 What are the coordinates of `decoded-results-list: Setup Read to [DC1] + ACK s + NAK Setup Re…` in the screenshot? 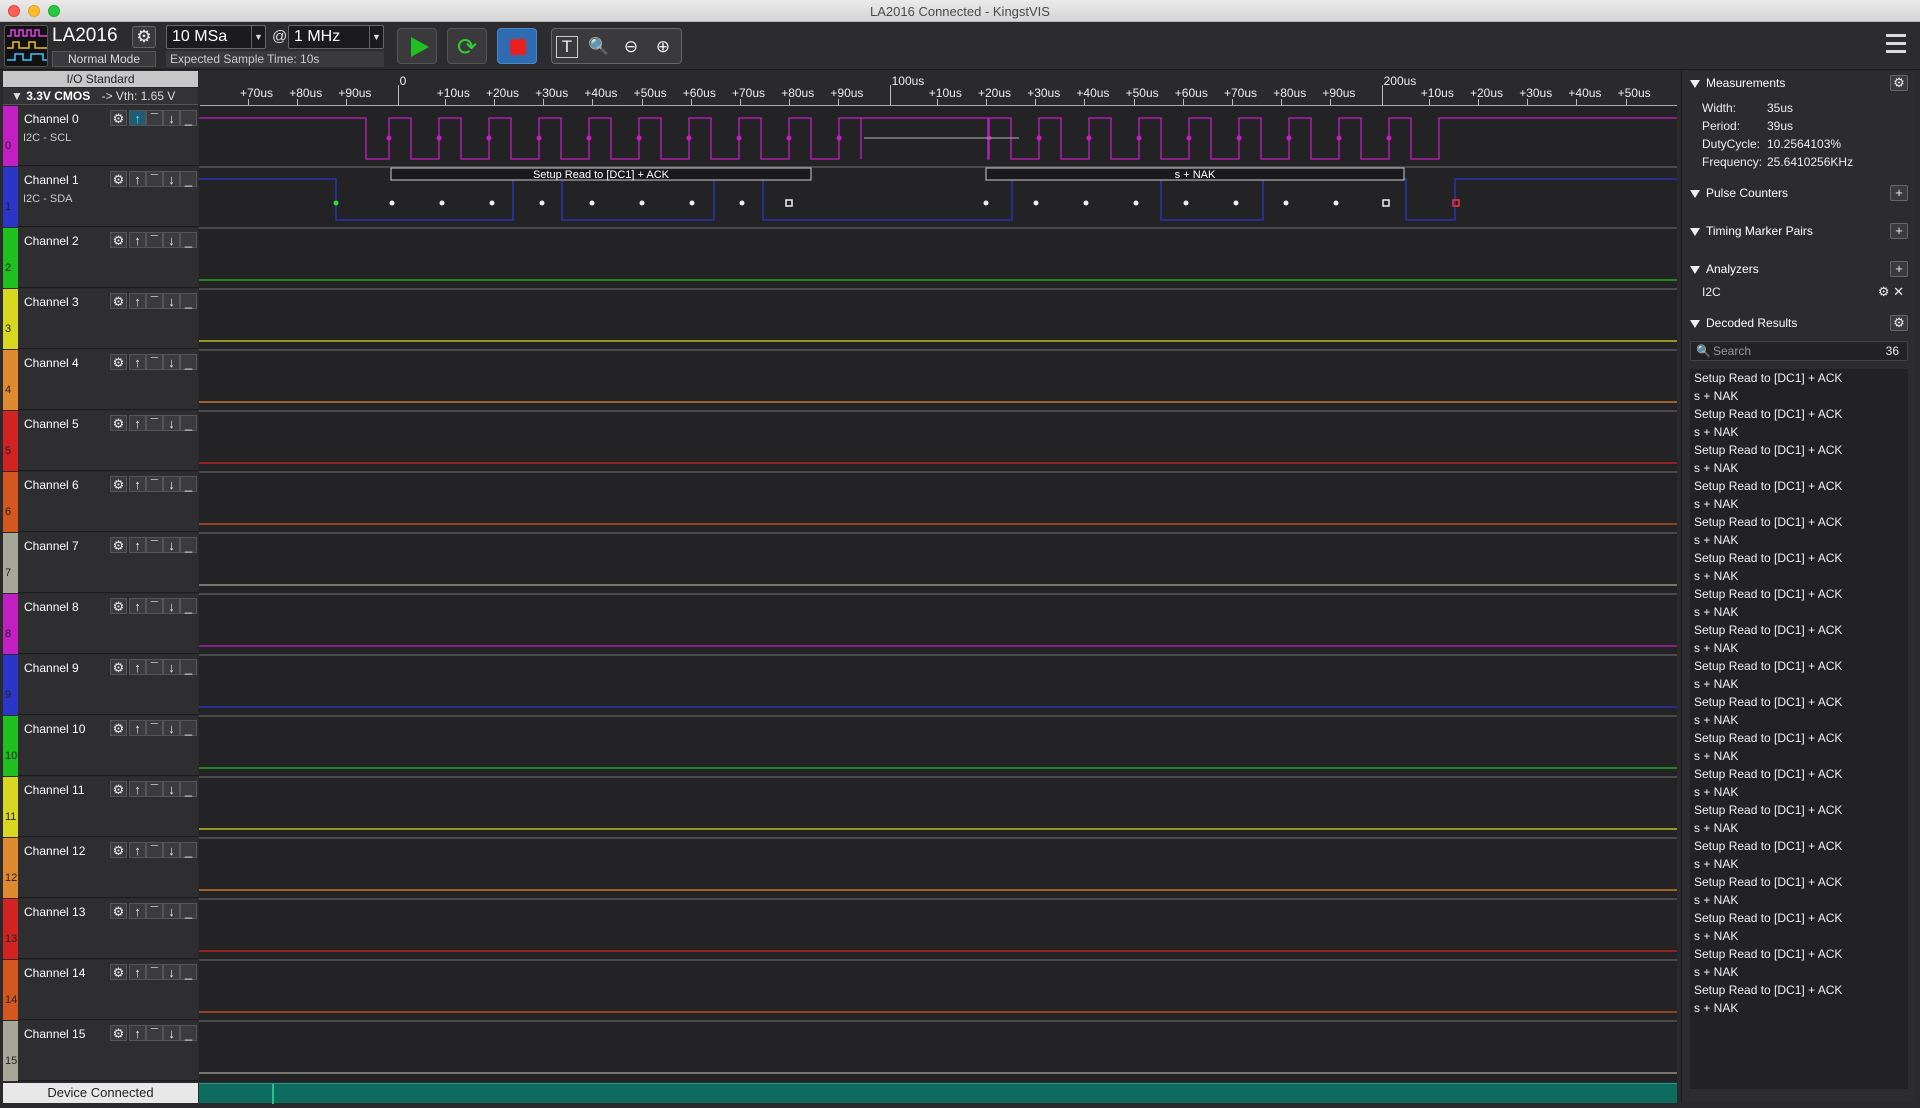 It's located at (1799, 729).